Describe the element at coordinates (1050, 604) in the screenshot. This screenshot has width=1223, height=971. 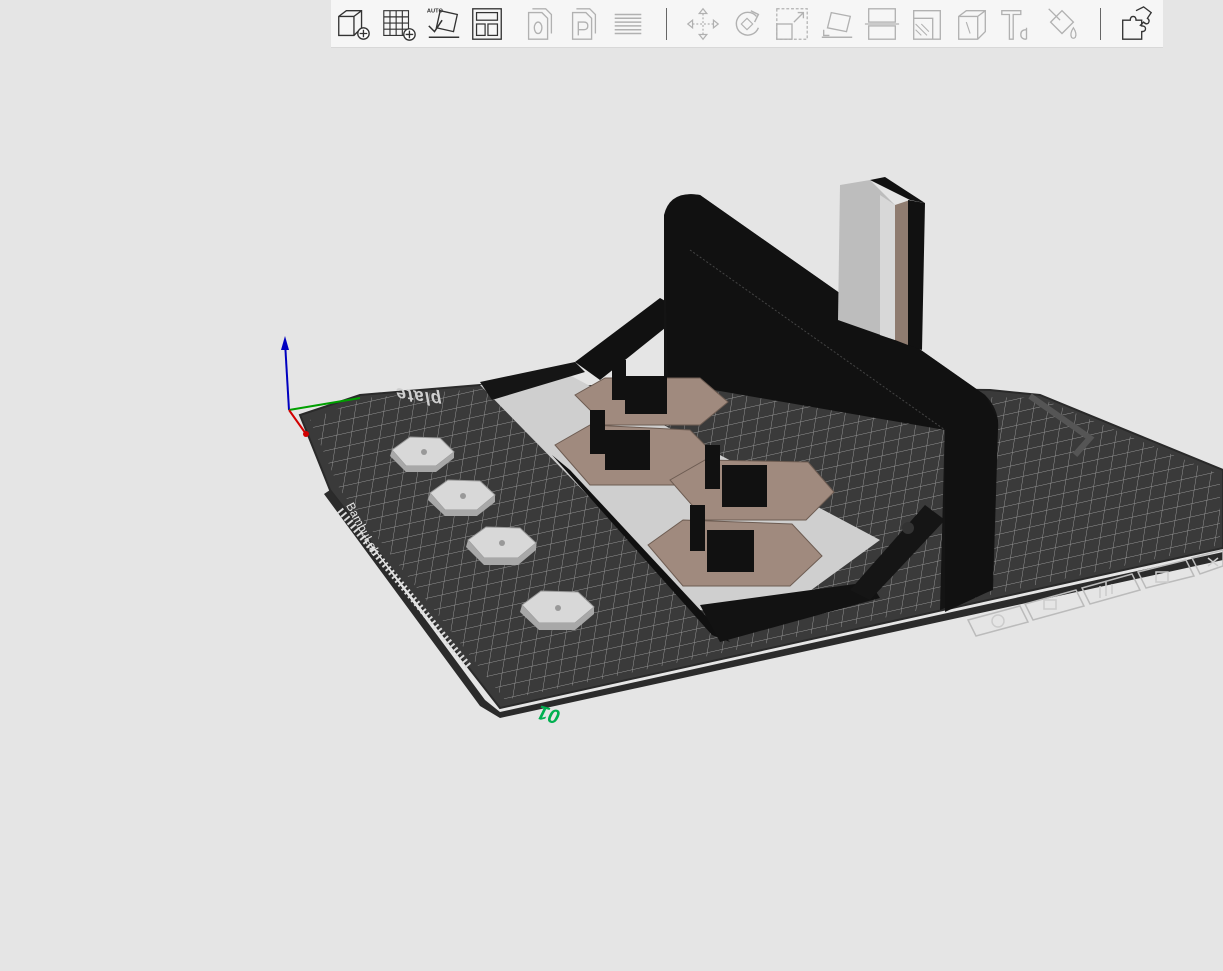
I see `orient-icon` at that location.